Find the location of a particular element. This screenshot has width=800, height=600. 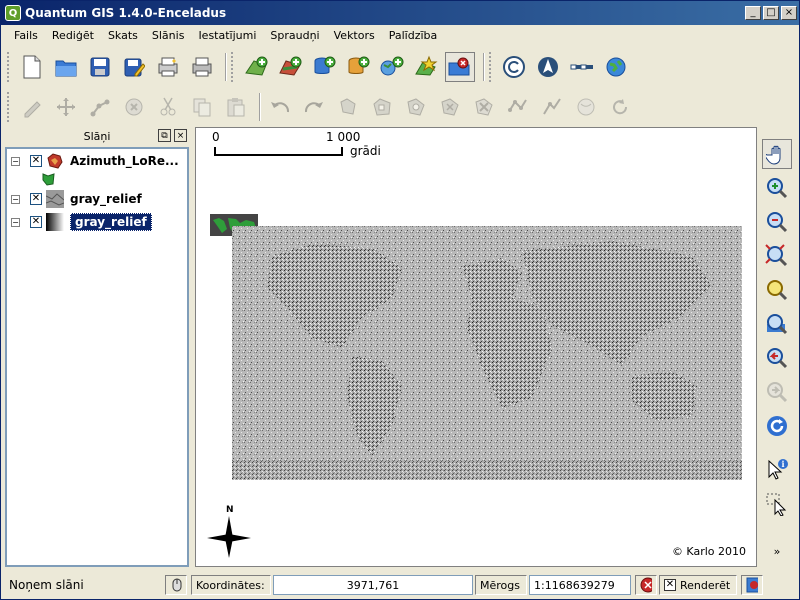

delete-ring-icon is located at coordinates (450, 107).